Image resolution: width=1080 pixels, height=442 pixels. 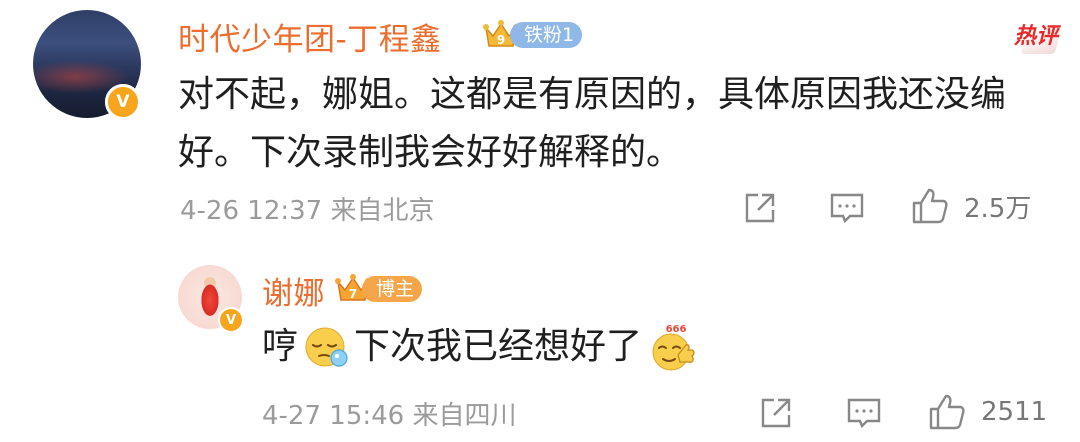 What do you see at coordinates (464, 416) in the screenshot?
I see `reply-location: 来自四川` at bounding box center [464, 416].